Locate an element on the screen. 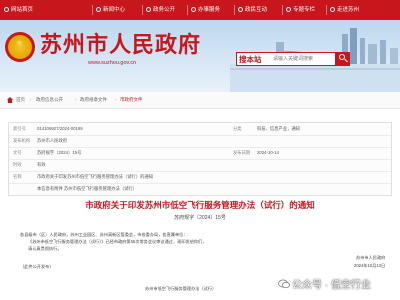 This screenshot has width=400, height=300. breadcrumb-info-open: 政府信息公开 is located at coordinates (49, 100).